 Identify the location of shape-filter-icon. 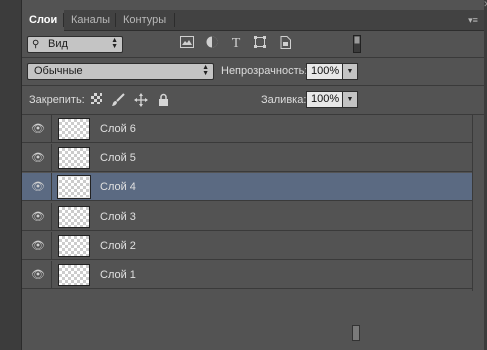
(260, 44).